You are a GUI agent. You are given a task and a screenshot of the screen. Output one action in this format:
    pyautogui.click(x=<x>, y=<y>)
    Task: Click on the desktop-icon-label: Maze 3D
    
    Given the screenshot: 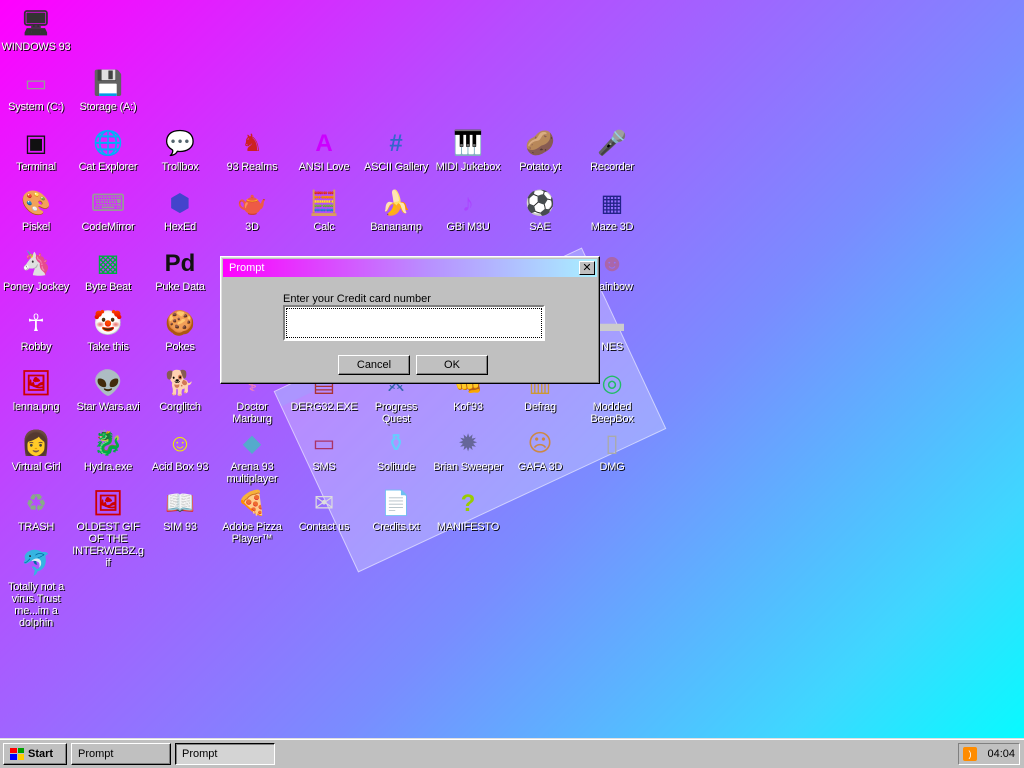 What is the action you would take?
    pyautogui.click(x=612, y=227)
    